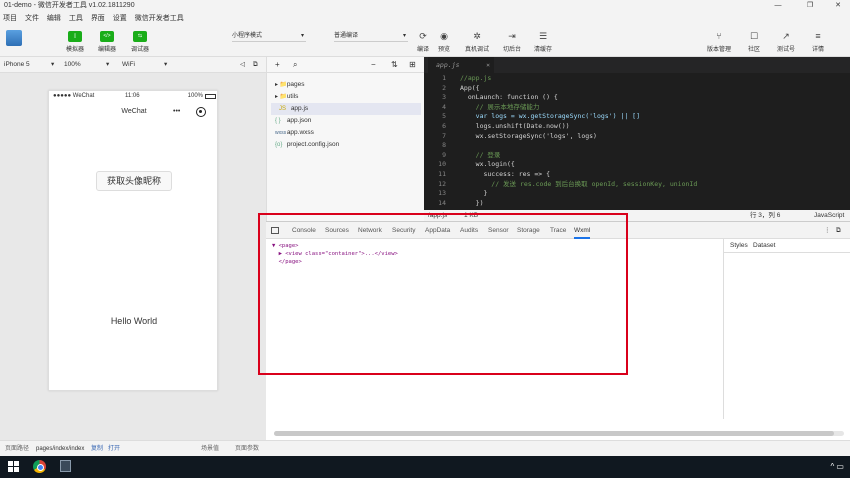 This screenshot has height=478, width=850. I want to click on menu-devtools: 微信开发者工具, so click(159, 19).